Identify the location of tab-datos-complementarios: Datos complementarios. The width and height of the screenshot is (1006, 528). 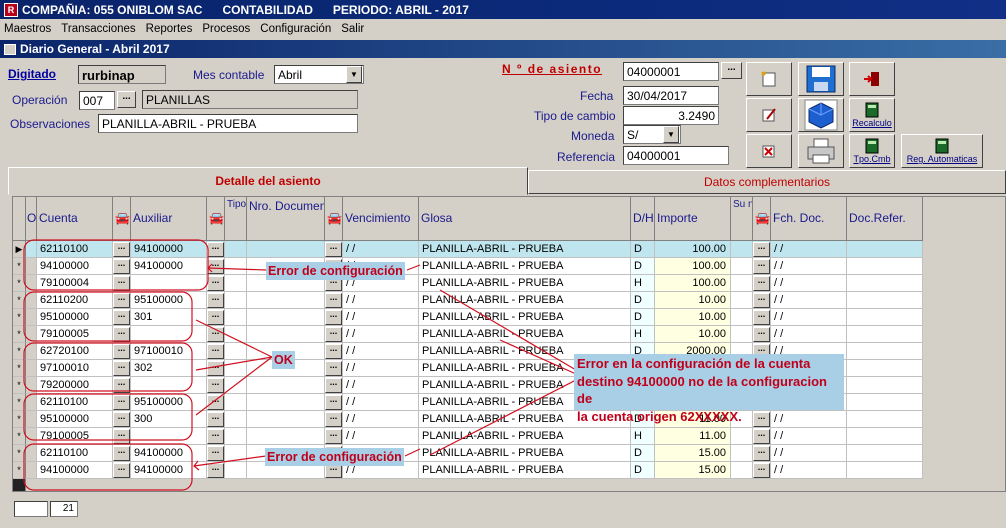
(767, 182).